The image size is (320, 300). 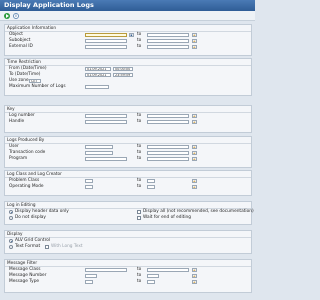 I want to click on message-number-from-field, so click(x=91, y=275).